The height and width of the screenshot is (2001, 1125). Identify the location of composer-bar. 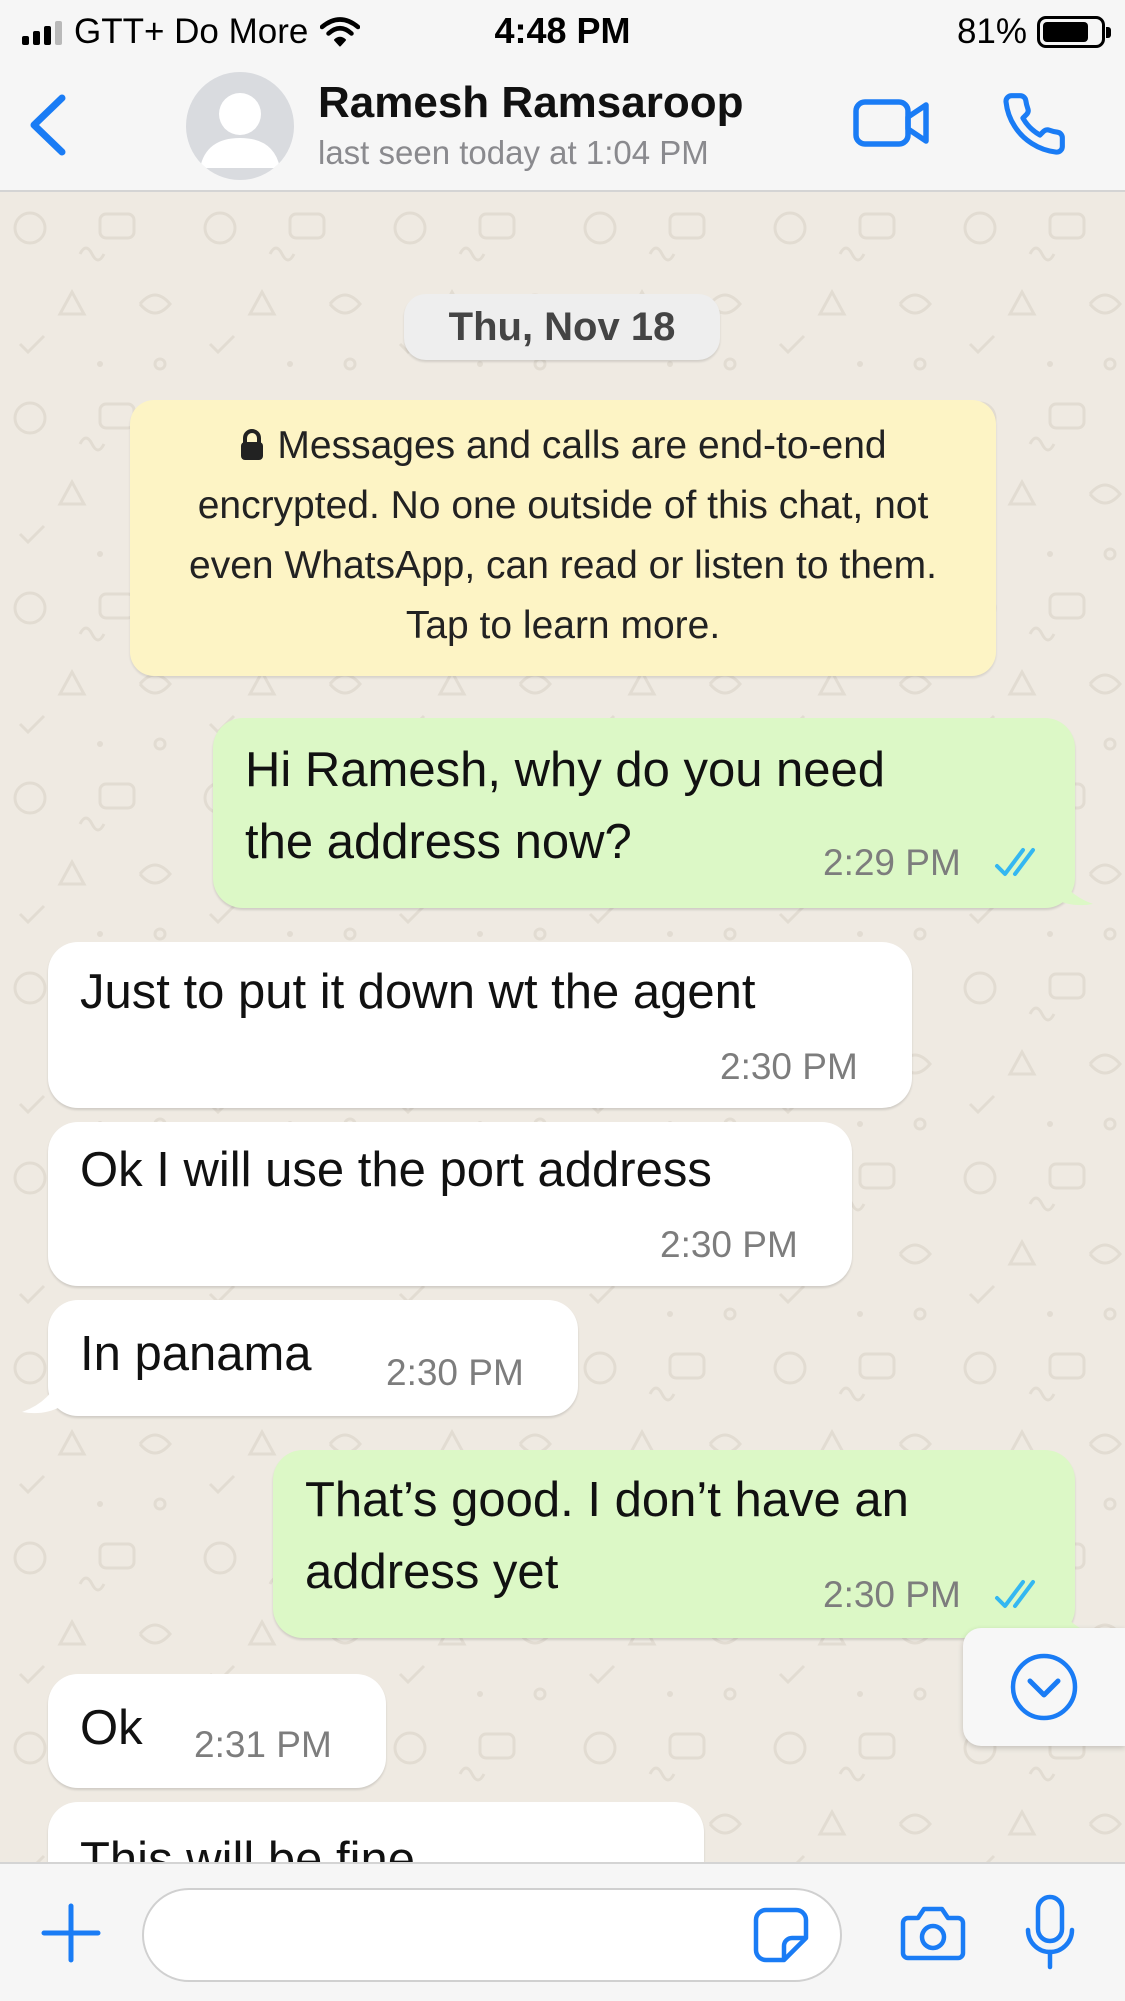
(562, 1931).